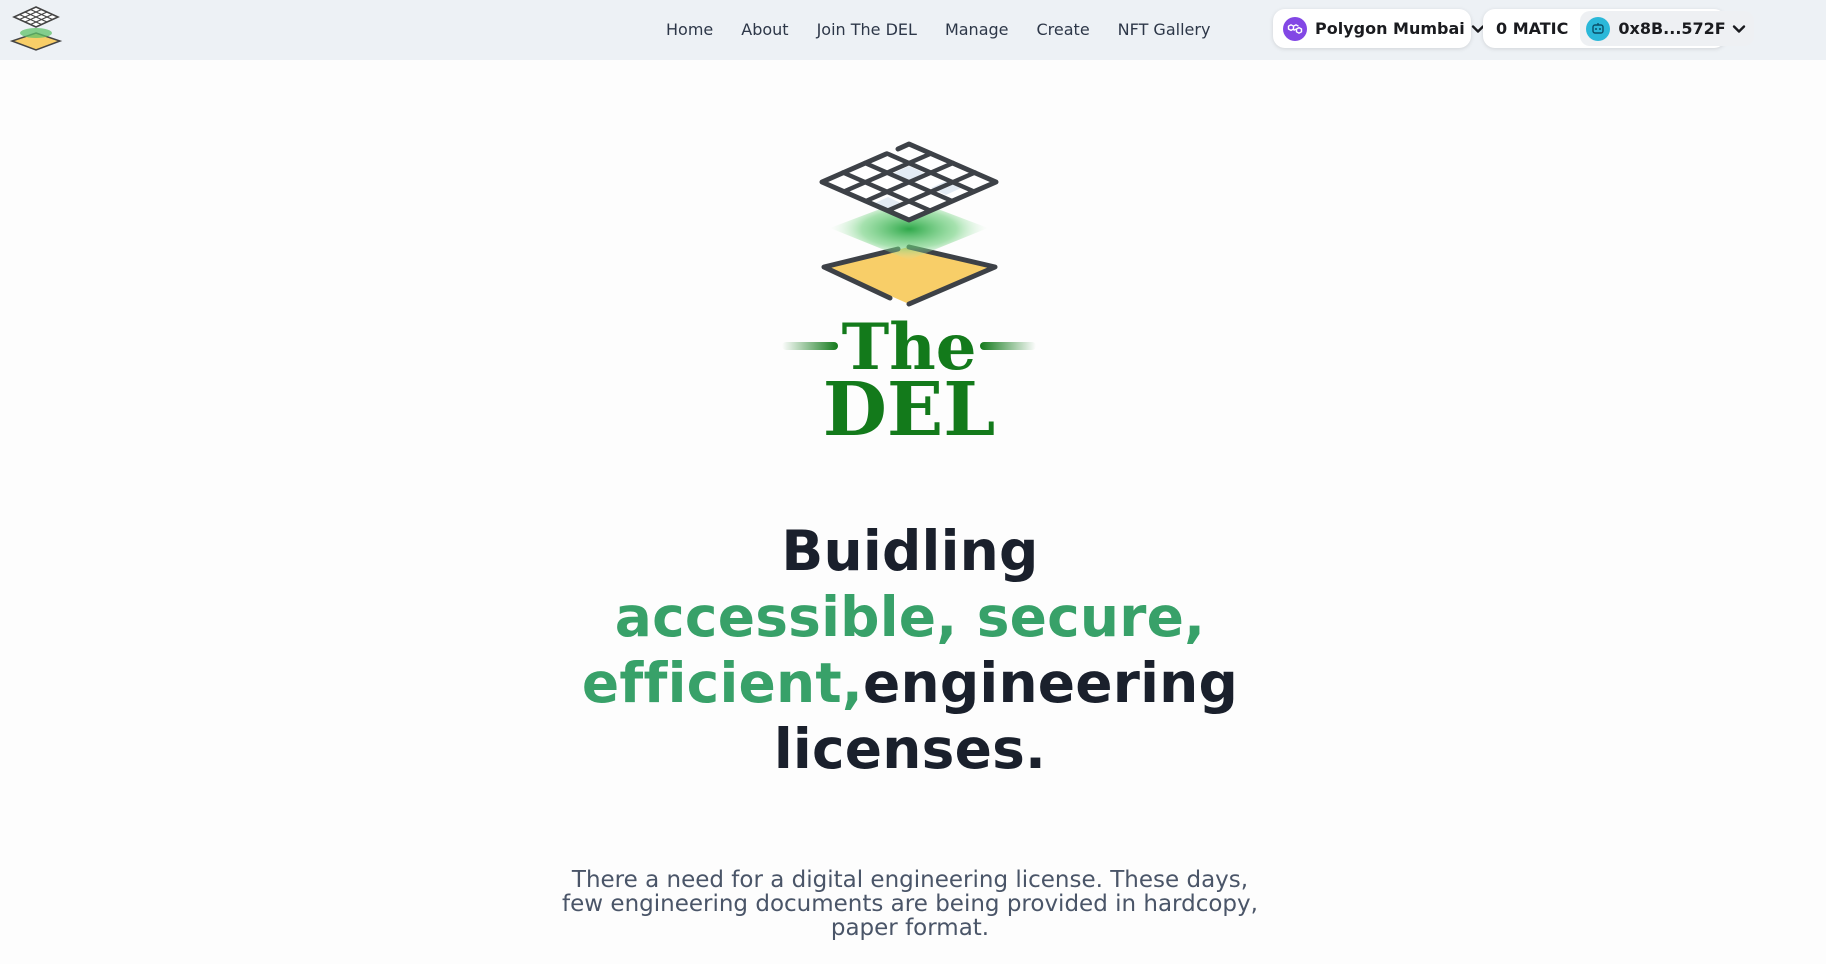 This screenshot has width=1826, height=964. What do you see at coordinates (1295, 28) in the screenshot?
I see `polygon-icon` at bounding box center [1295, 28].